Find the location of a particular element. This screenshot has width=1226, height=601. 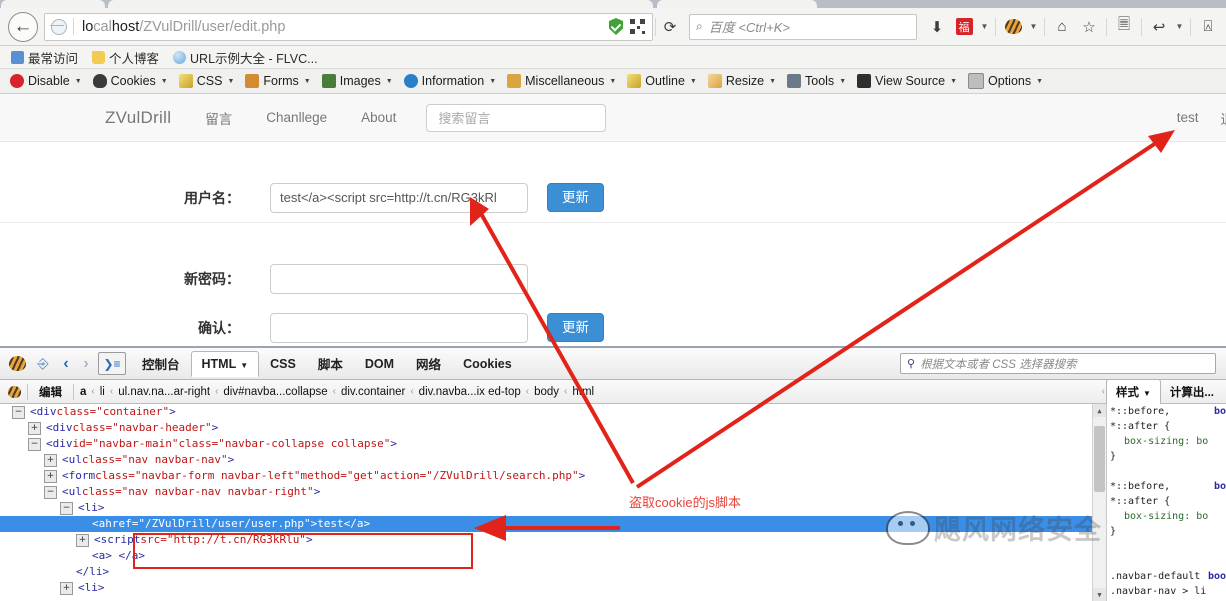

html-tree-row: +<ul class="nav navbar-nav"> is located at coordinates (553, 460).